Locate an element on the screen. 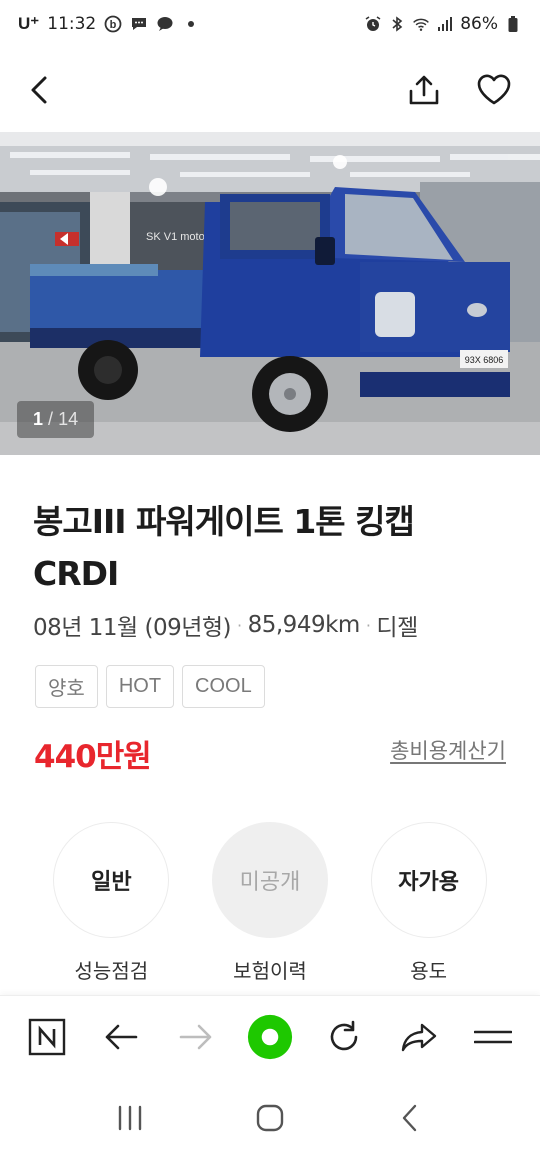  spec-fuel: 디젤 is located at coordinates (397, 628).